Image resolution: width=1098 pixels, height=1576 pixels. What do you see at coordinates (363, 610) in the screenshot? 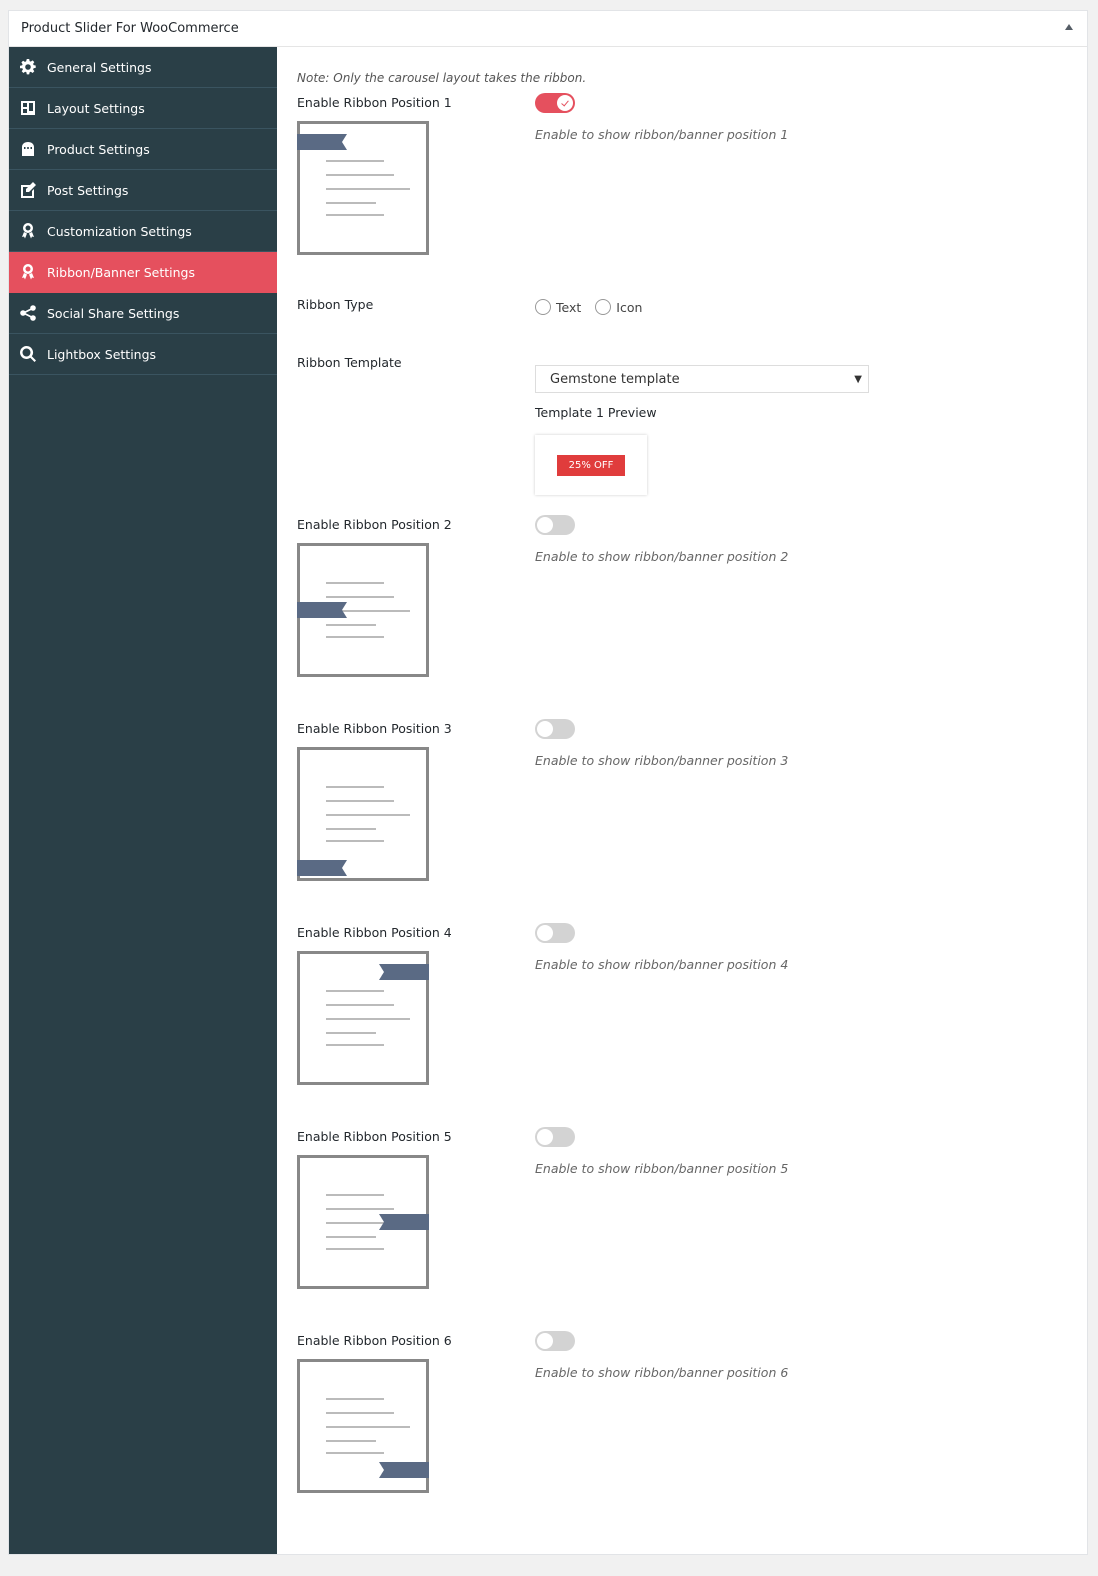
I see `ribbon-position-2-preview` at bounding box center [363, 610].